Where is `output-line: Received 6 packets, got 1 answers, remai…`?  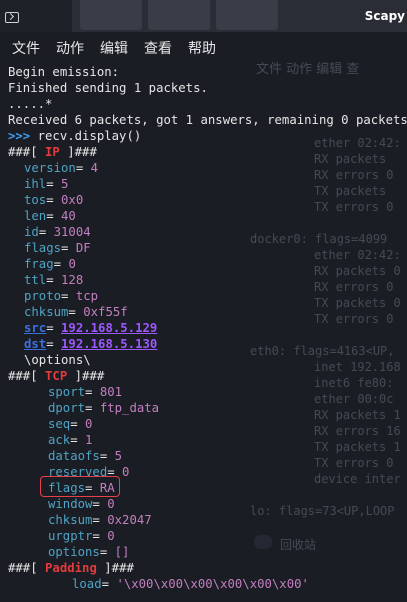 output-line: Received 6 packets, got 1 answers, remai… is located at coordinates (207, 120).